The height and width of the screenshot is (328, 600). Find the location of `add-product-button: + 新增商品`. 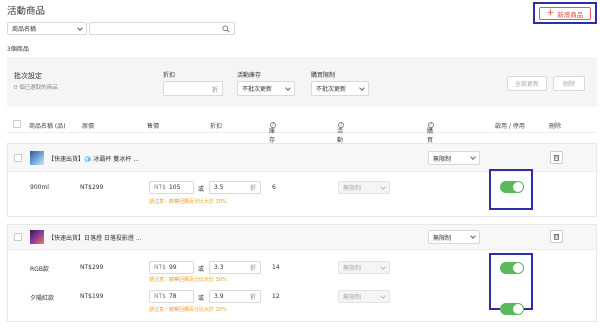

add-product-button: + 新增商品 is located at coordinates (565, 13).